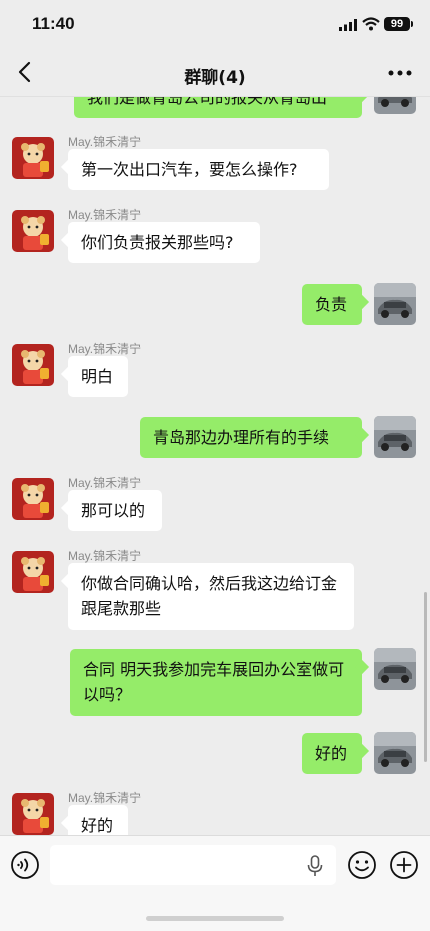 The width and height of the screenshot is (430, 931). I want to click on input-bar, so click(215, 883).